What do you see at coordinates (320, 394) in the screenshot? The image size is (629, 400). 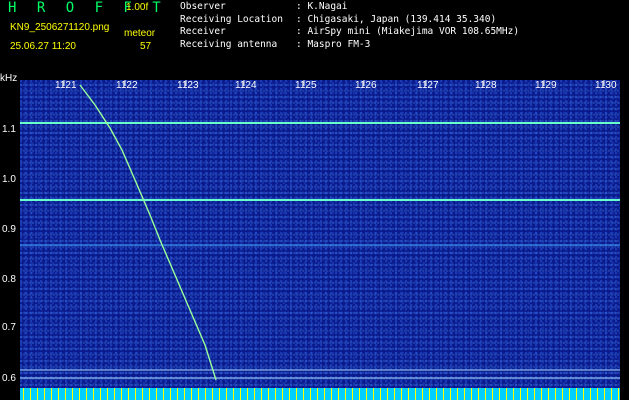 I see `signal-baseline` at bounding box center [320, 394].